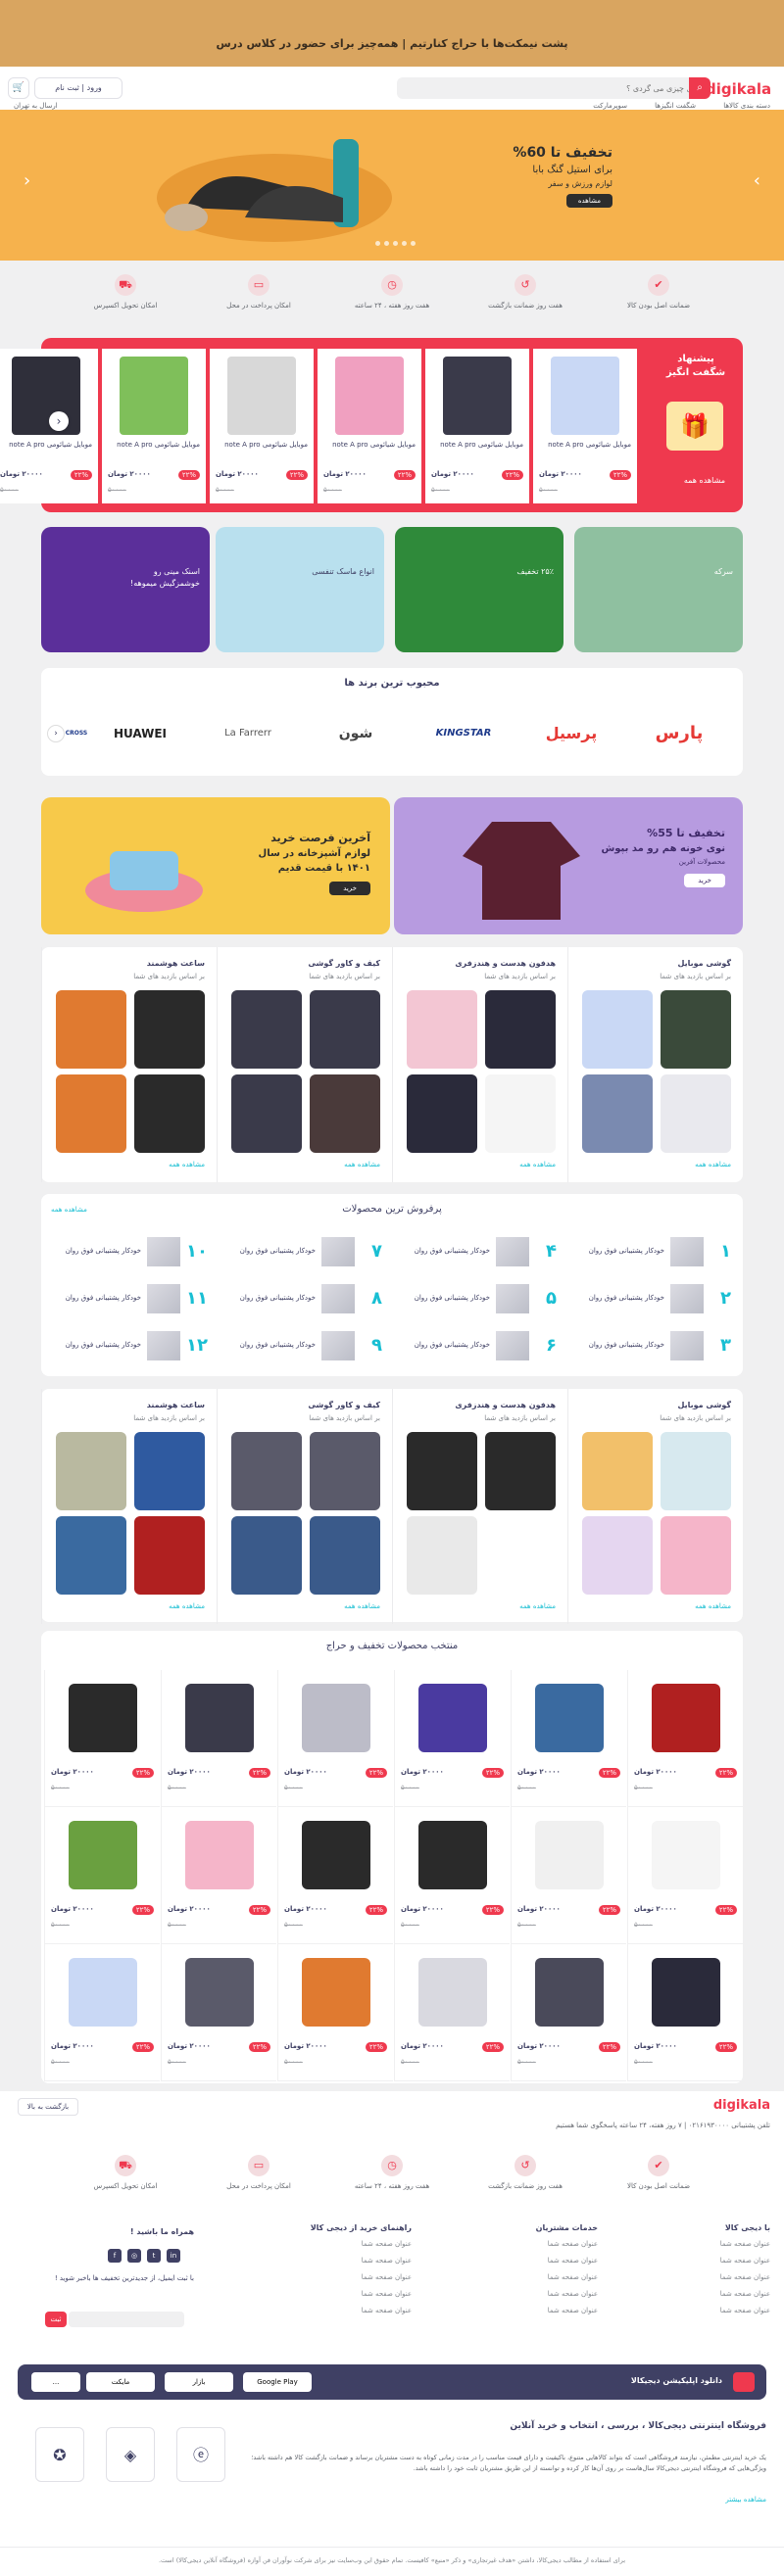 The image size is (784, 2576). Describe the element at coordinates (127, 2319) in the screenshot. I see `newsletter-email-input` at that location.